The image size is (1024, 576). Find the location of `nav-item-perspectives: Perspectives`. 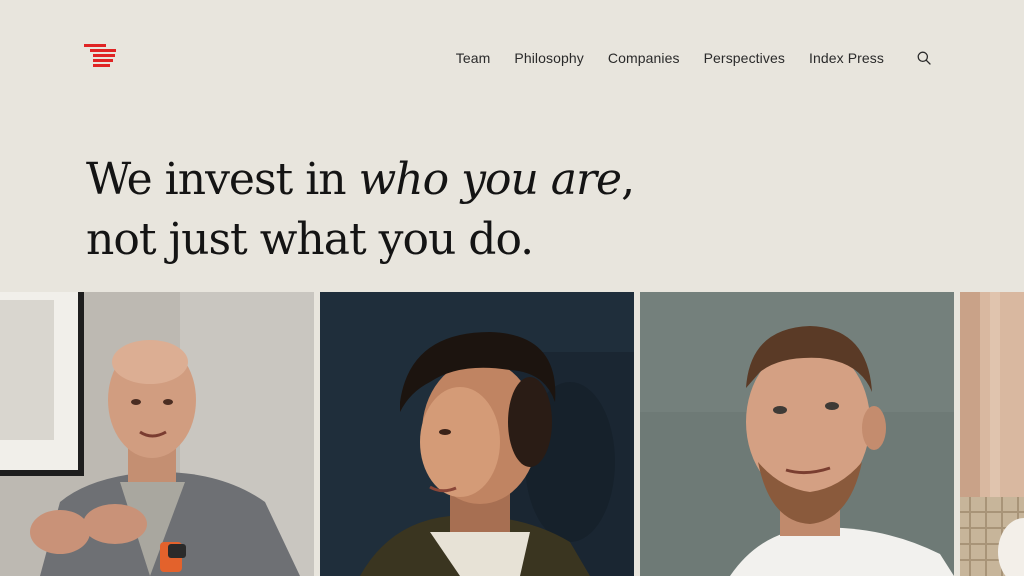

nav-item-perspectives: Perspectives is located at coordinates (744, 58).